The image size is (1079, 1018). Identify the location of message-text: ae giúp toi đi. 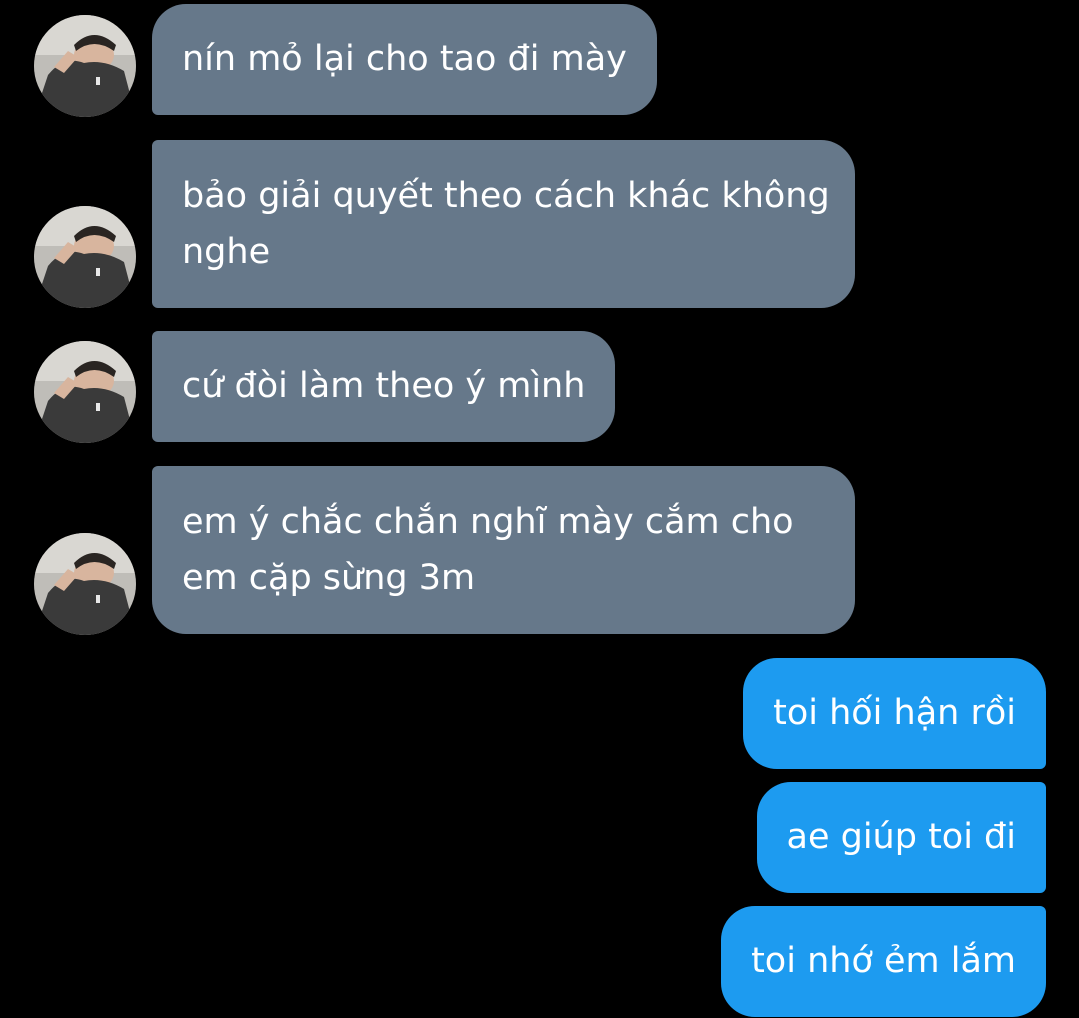
(901, 837).